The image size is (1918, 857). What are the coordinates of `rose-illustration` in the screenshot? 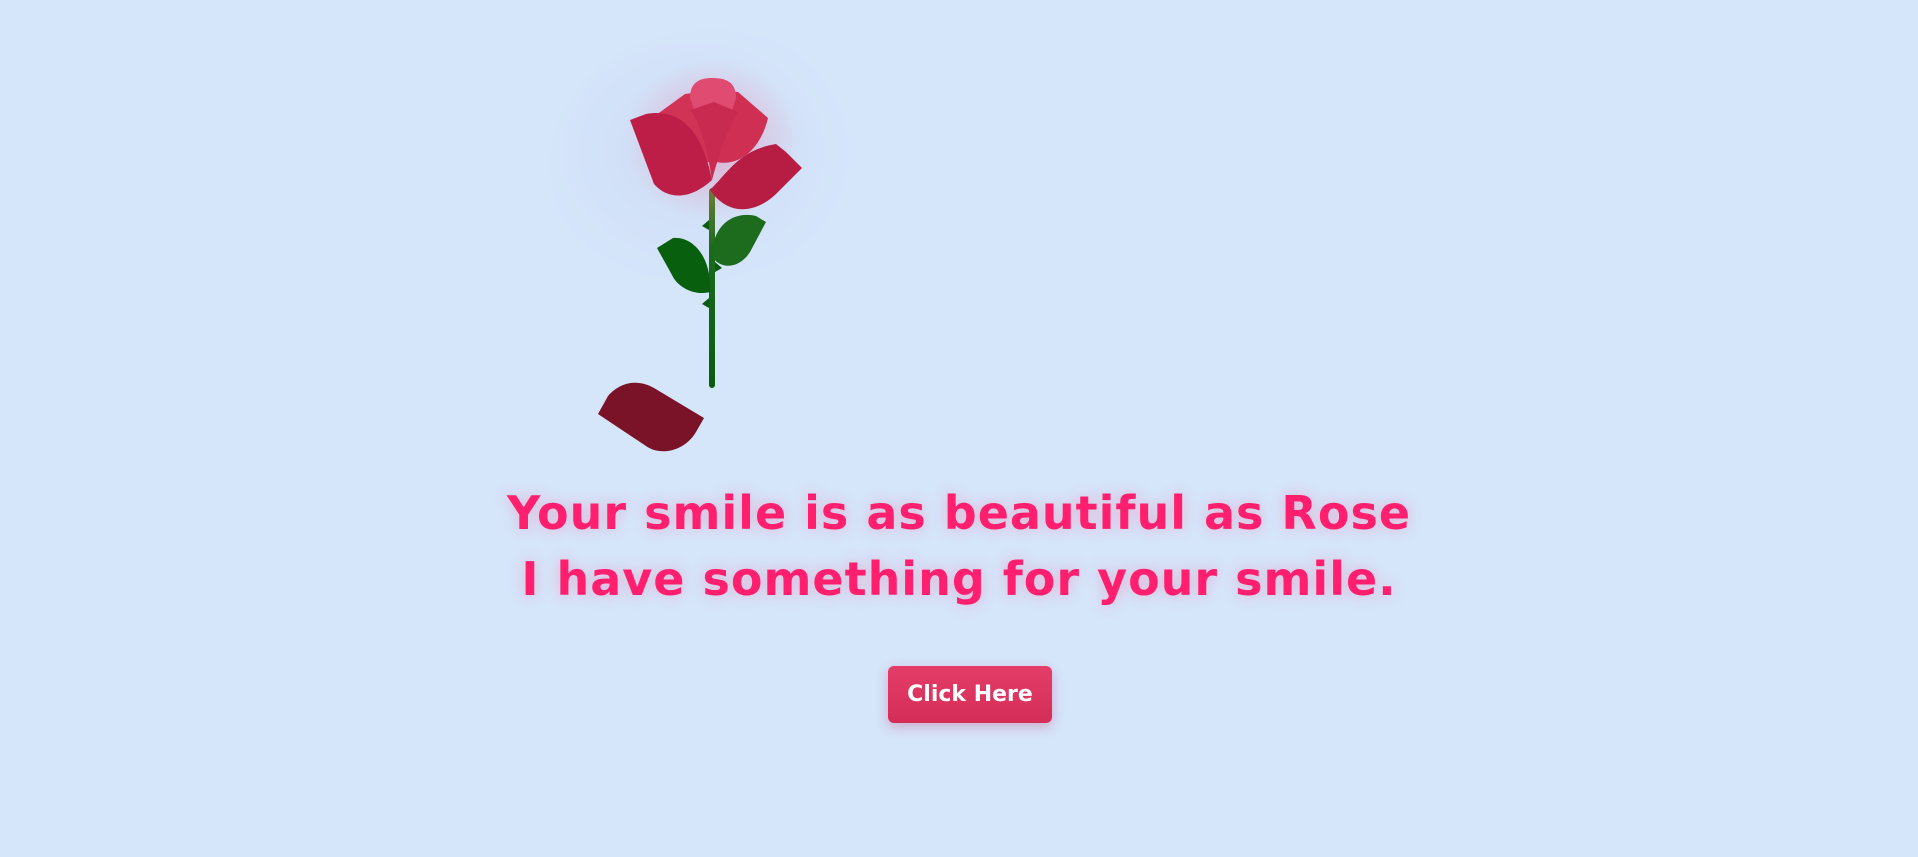 It's located at (720, 240).